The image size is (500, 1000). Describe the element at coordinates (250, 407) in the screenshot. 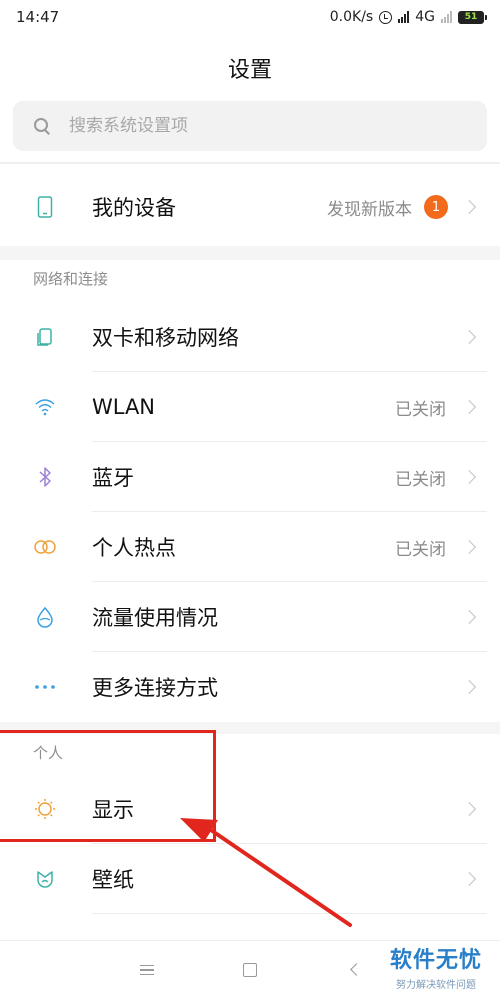

I see `settings-item-wlan: WLAN 已关闭` at that location.